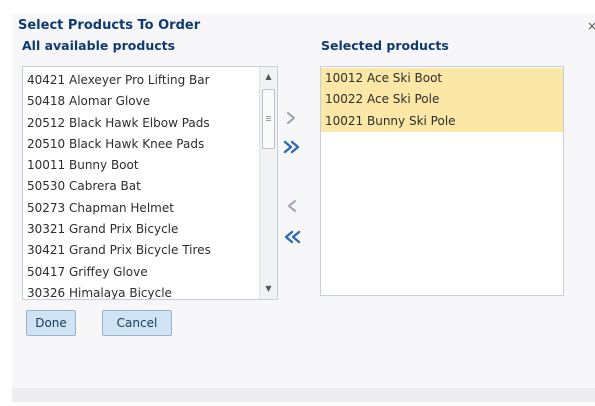 Image resolution: width=595 pixels, height=406 pixels. What do you see at coordinates (442, 79) in the screenshot?
I see `selected-product-item: 10012 Ace Ski Boot` at bounding box center [442, 79].